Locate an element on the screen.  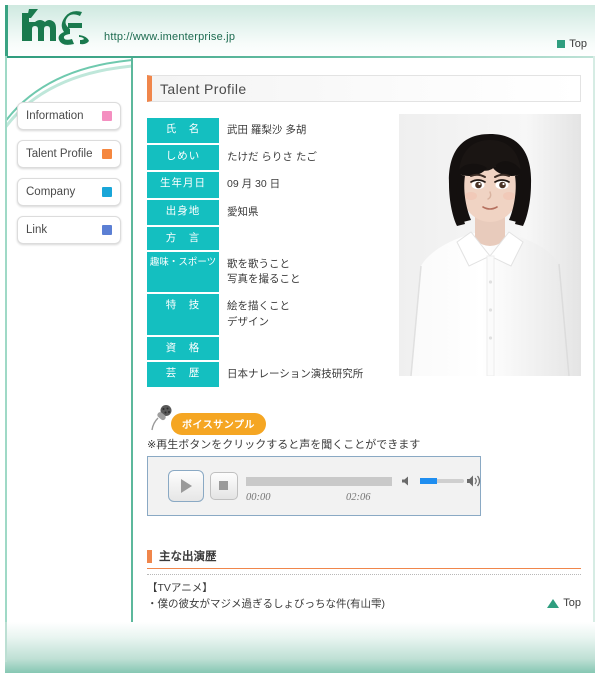
site-logo is located at coordinates (61, 28).